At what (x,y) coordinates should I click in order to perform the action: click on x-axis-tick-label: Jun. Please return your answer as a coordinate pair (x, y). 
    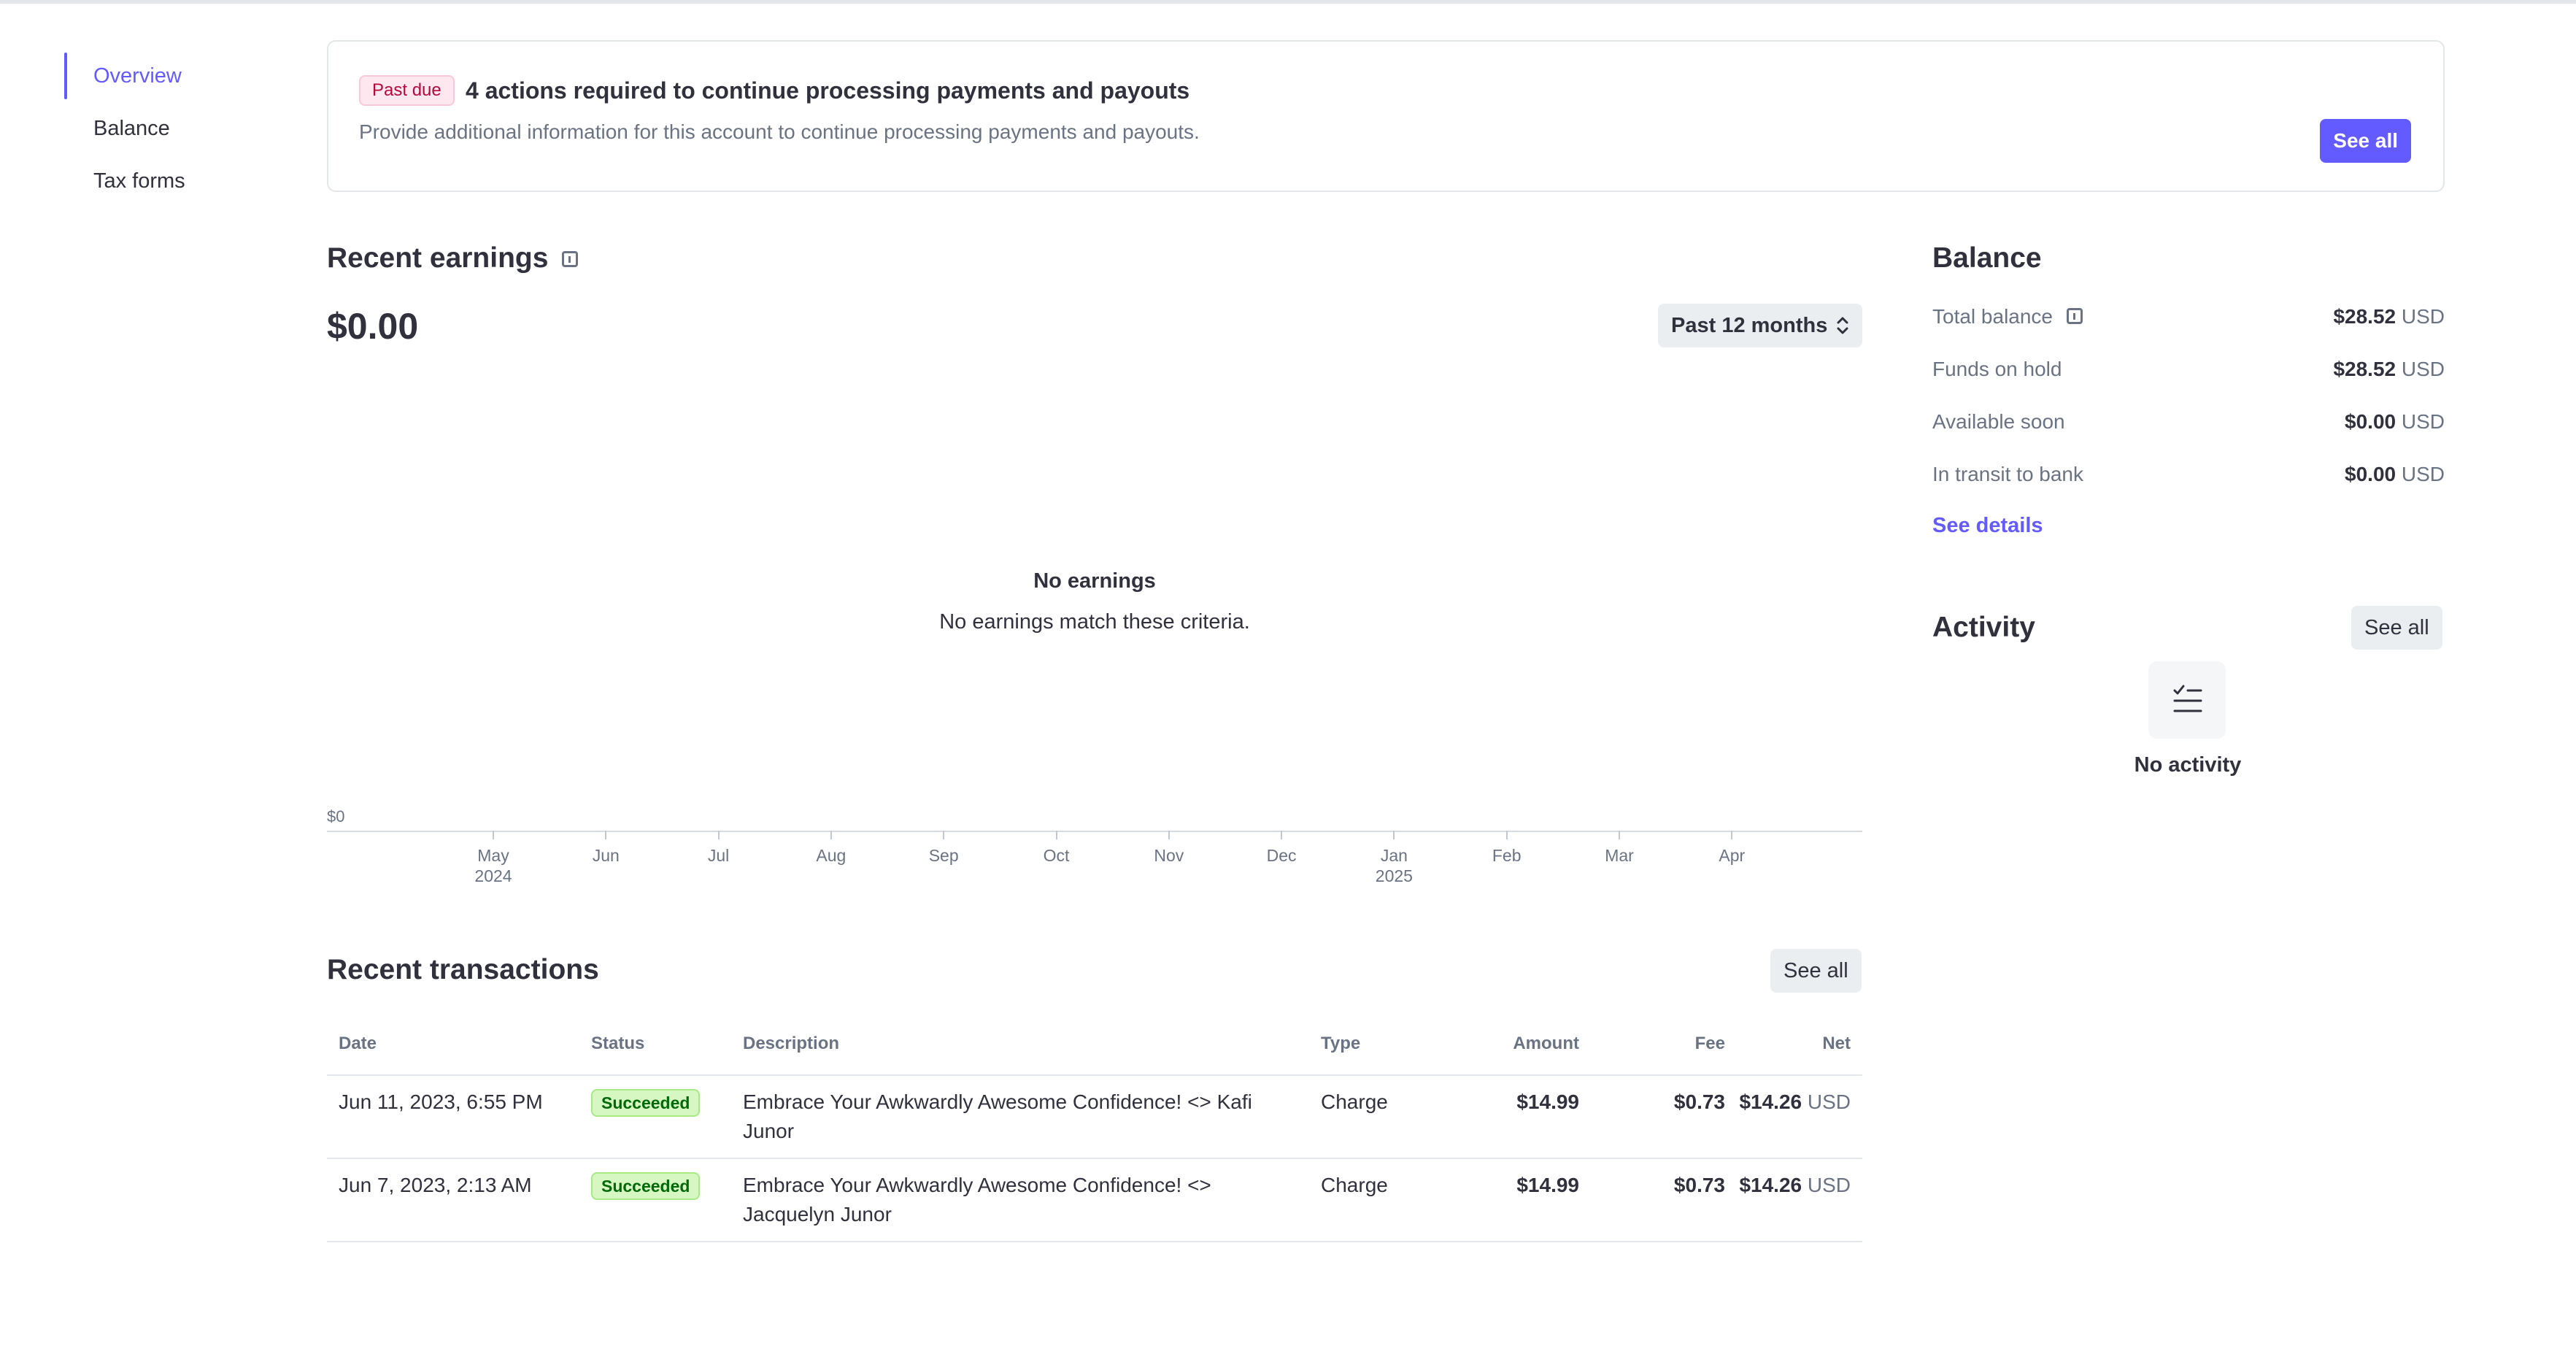
    Looking at the image, I should click on (606, 855).